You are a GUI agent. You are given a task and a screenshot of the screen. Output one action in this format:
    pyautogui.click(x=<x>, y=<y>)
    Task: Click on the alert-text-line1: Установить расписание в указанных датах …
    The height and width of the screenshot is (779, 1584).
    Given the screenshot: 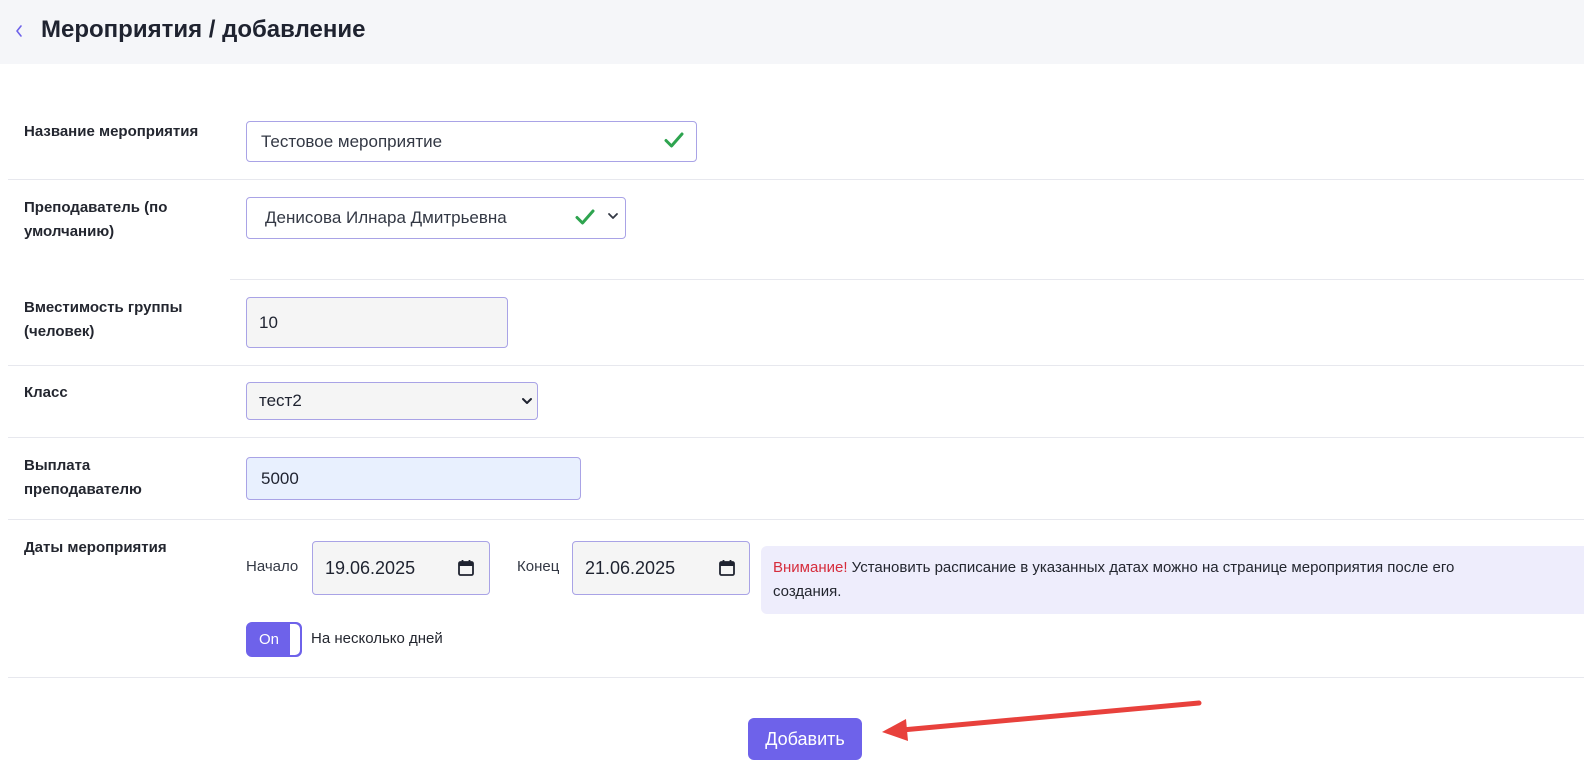 What is the action you would take?
    pyautogui.click(x=1151, y=567)
    